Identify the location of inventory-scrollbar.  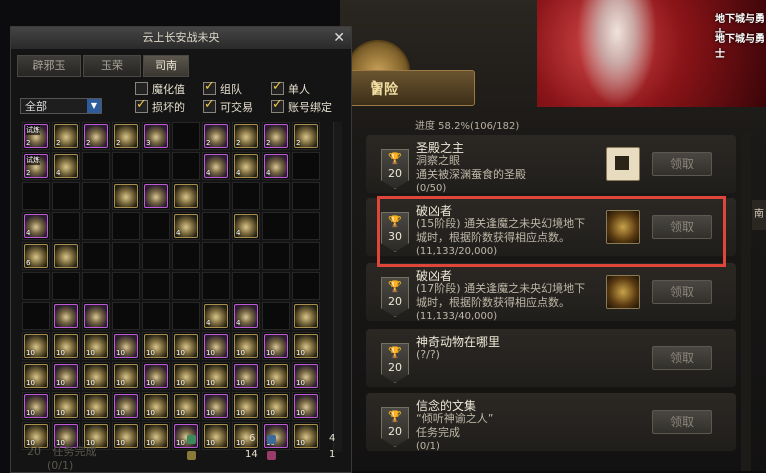
(337, 287).